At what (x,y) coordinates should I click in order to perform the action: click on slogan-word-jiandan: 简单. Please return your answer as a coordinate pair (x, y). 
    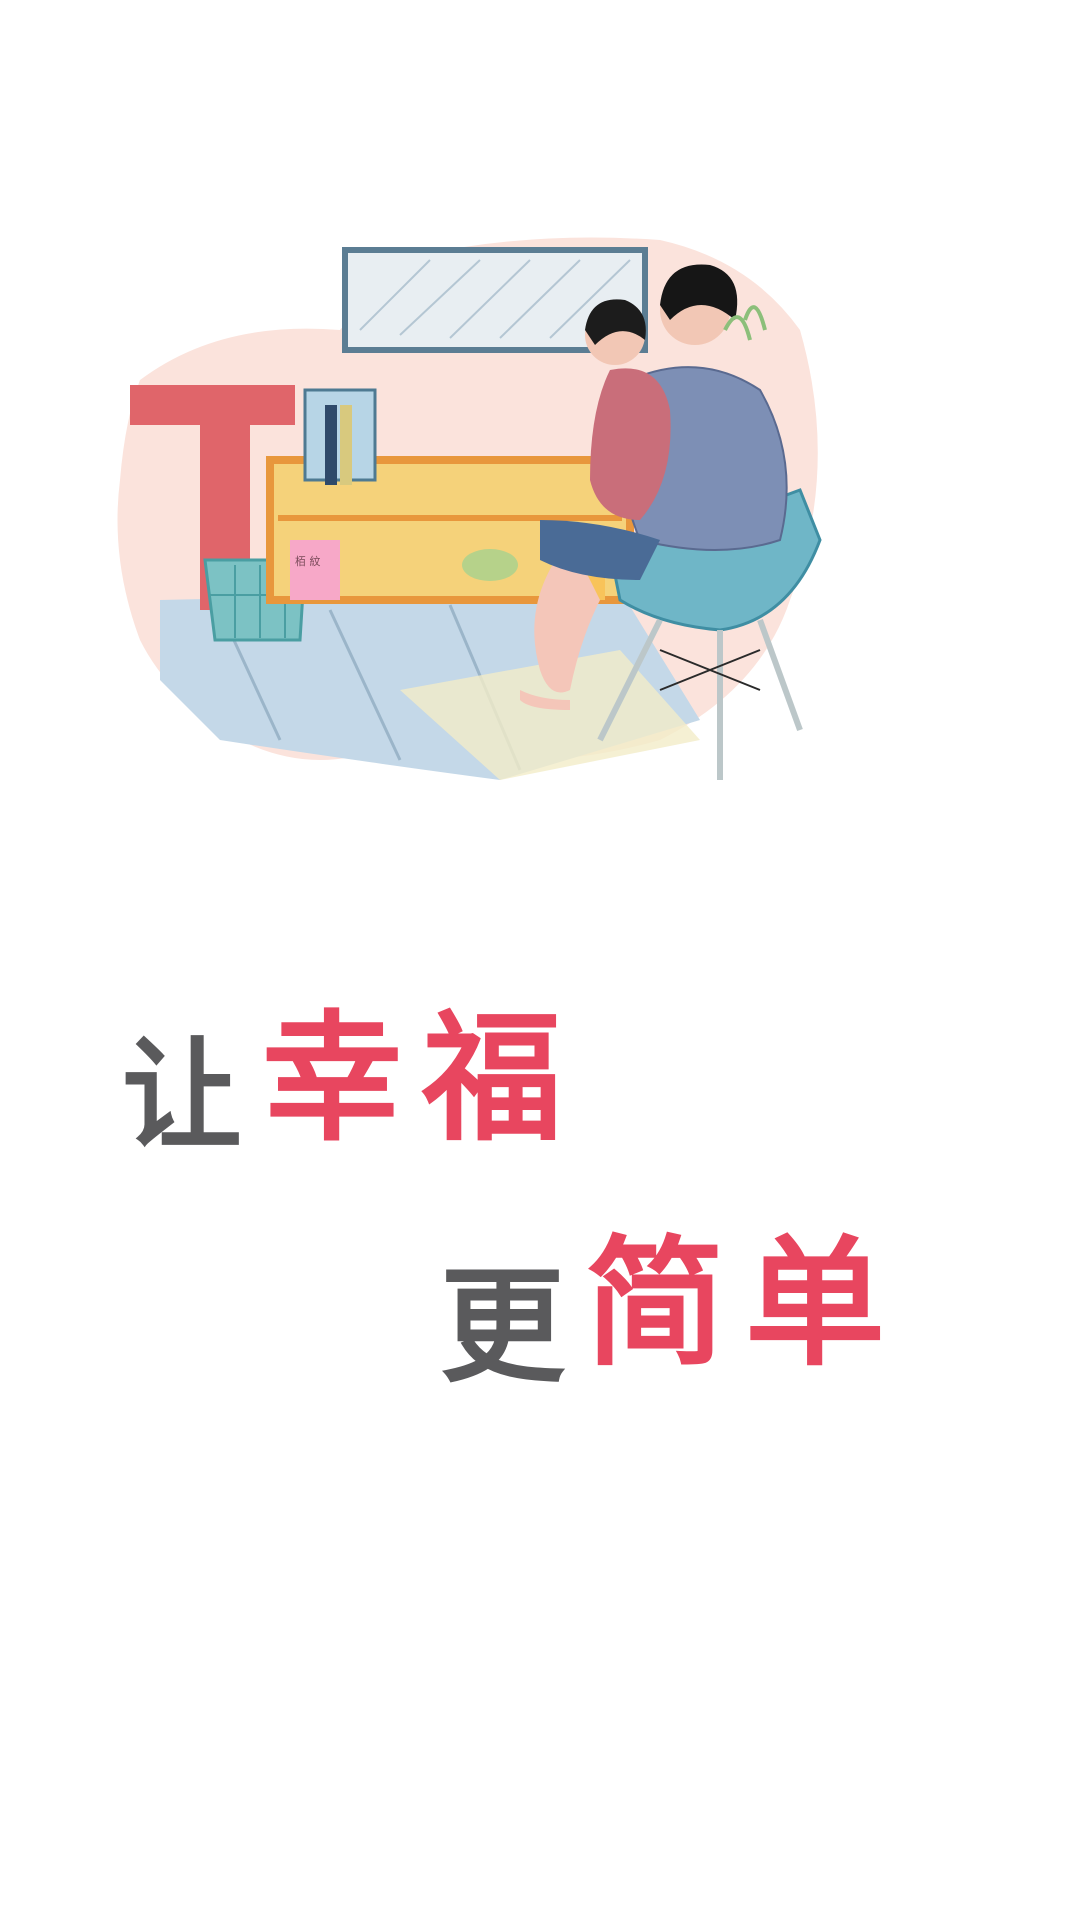
    Looking at the image, I should click on (745, 1304).